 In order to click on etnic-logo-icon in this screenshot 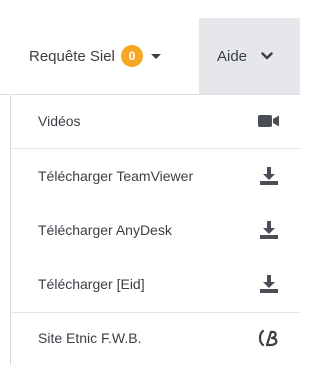, I will do `click(269, 338)`.